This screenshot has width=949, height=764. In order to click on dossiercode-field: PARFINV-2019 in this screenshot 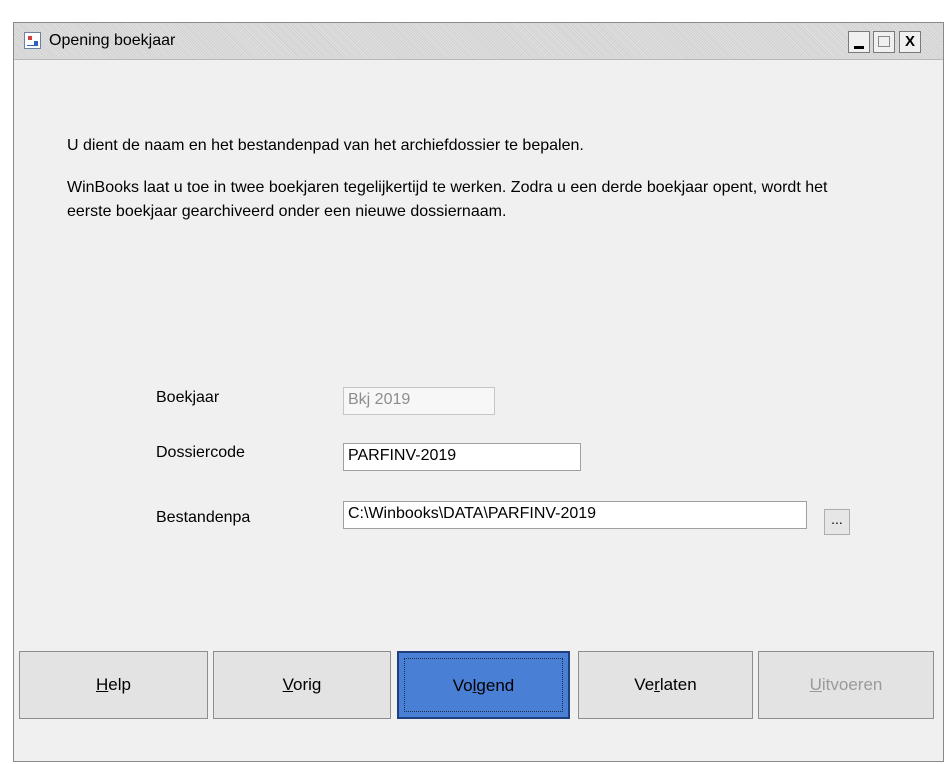, I will do `click(462, 457)`.